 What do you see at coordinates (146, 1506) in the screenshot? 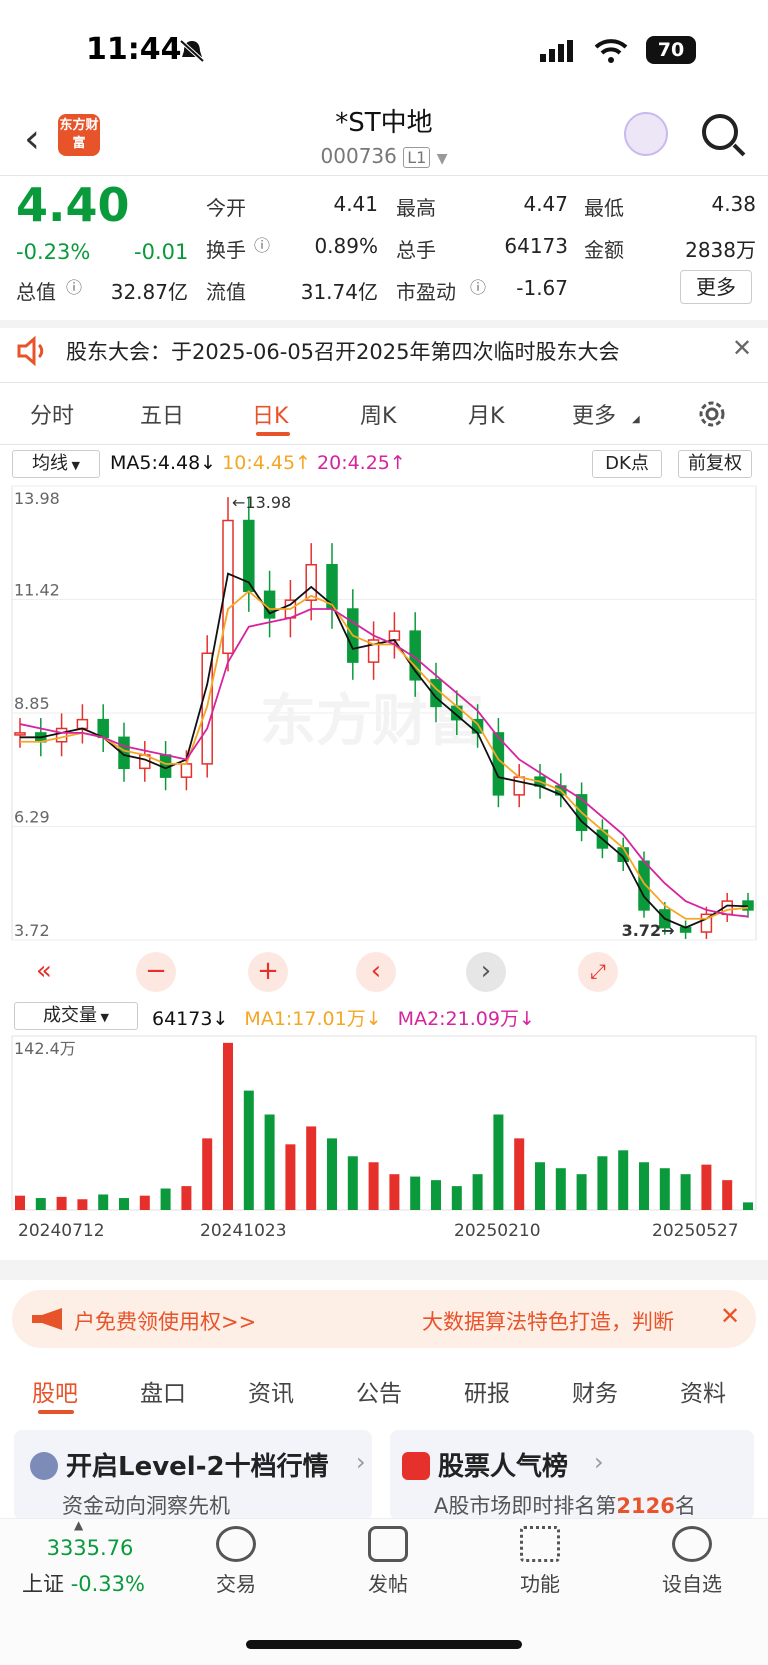
I see `level2-subtitle: 资金动向洞察先机` at bounding box center [146, 1506].